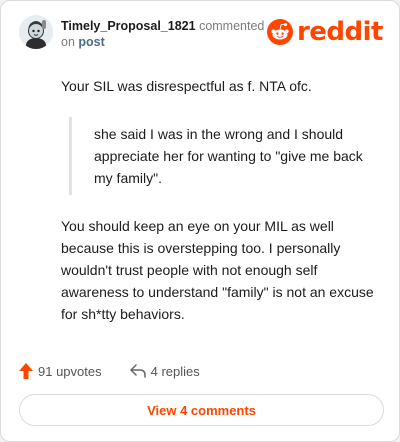 The image size is (400, 442). I want to click on avatar-character-icon, so click(36, 32).